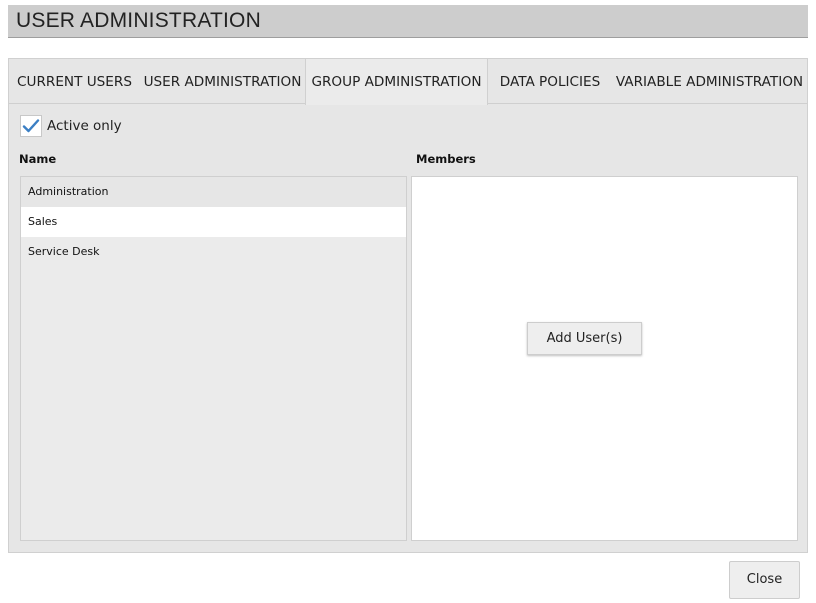 This screenshot has width=816, height=603. What do you see at coordinates (68, 191) in the screenshot?
I see `group-name: Administration` at bounding box center [68, 191].